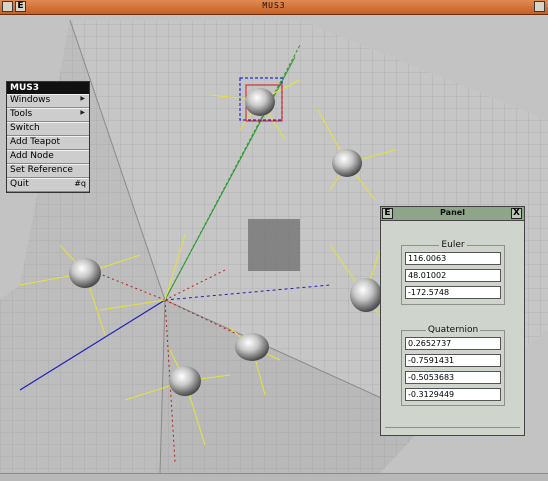 This screenshot has width=548, height=481. I want to click on menu-item-add-teapot: Add Teapot, so click(48, 143).